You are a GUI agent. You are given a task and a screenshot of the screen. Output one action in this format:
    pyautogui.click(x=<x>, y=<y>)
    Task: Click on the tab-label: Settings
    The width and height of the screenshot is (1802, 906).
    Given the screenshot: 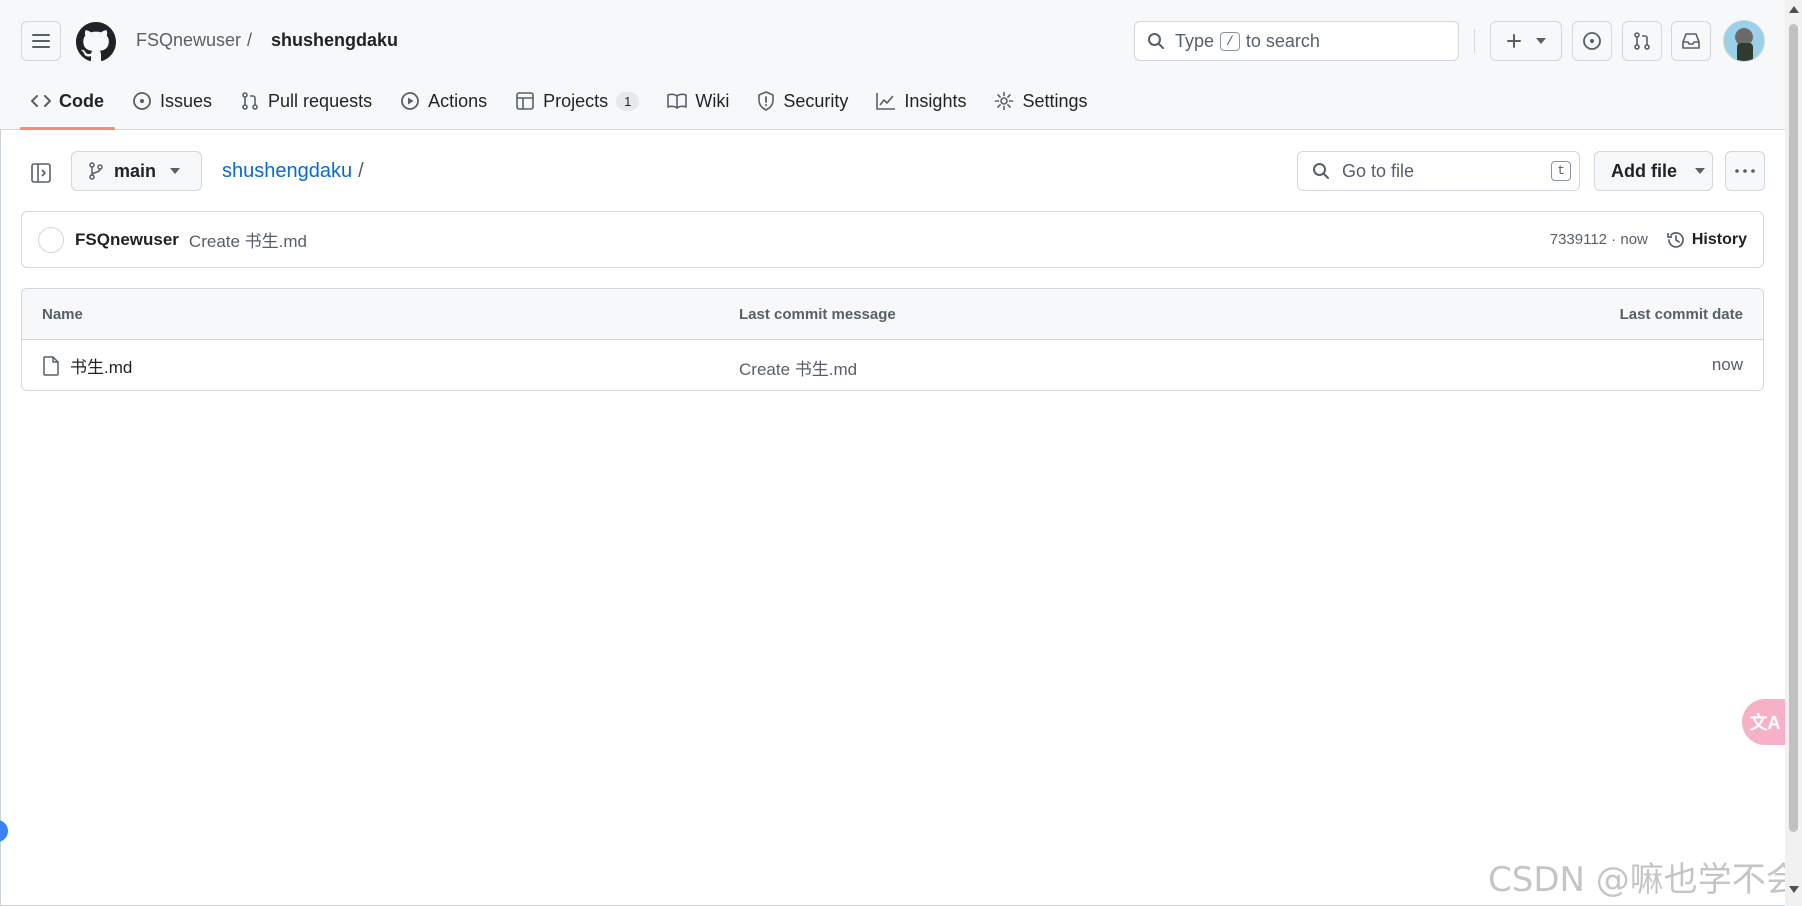 What is the action you would take?
    pyautogui.click(x=1055, y=100)
    